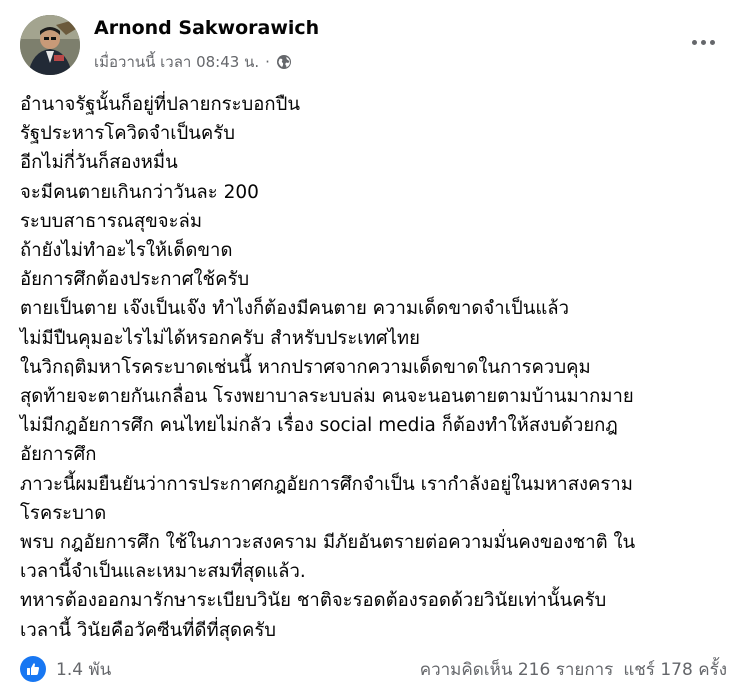 This screenshot has width=743, height=699. I want to click on post-meta: เมื่อวานนี้ เวลา 08:43 น. ·, so click(193, 62).